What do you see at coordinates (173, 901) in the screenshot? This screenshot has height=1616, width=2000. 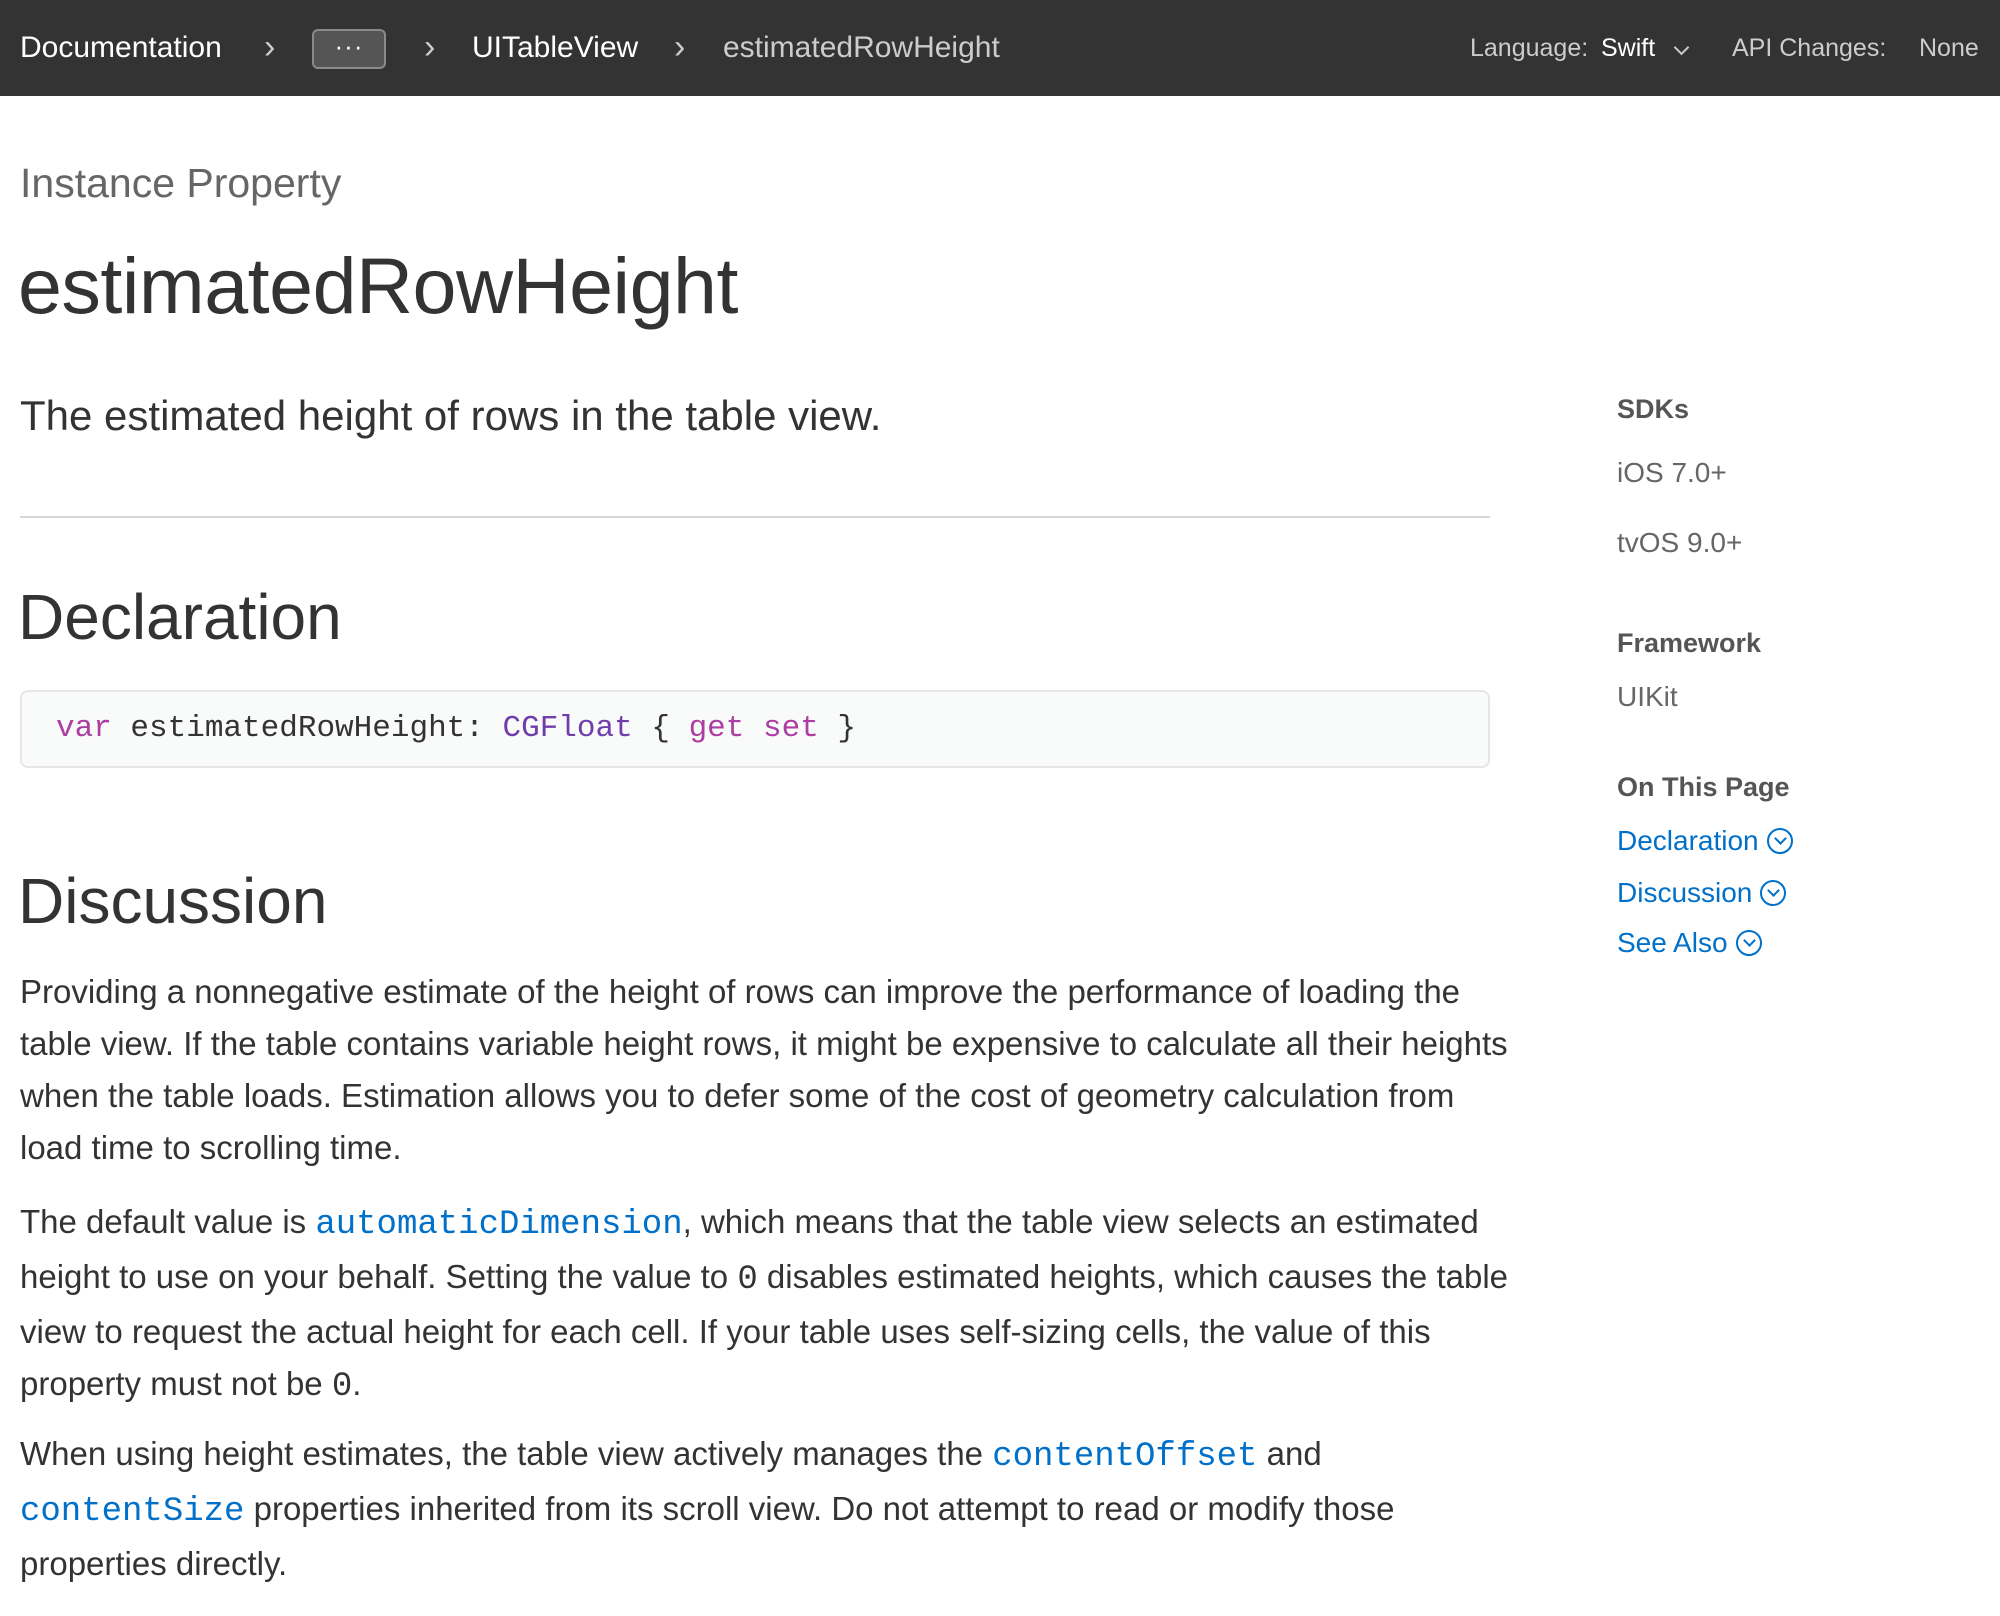 I see `discussion-heading: Discussion` at bounding box center [173, 901].